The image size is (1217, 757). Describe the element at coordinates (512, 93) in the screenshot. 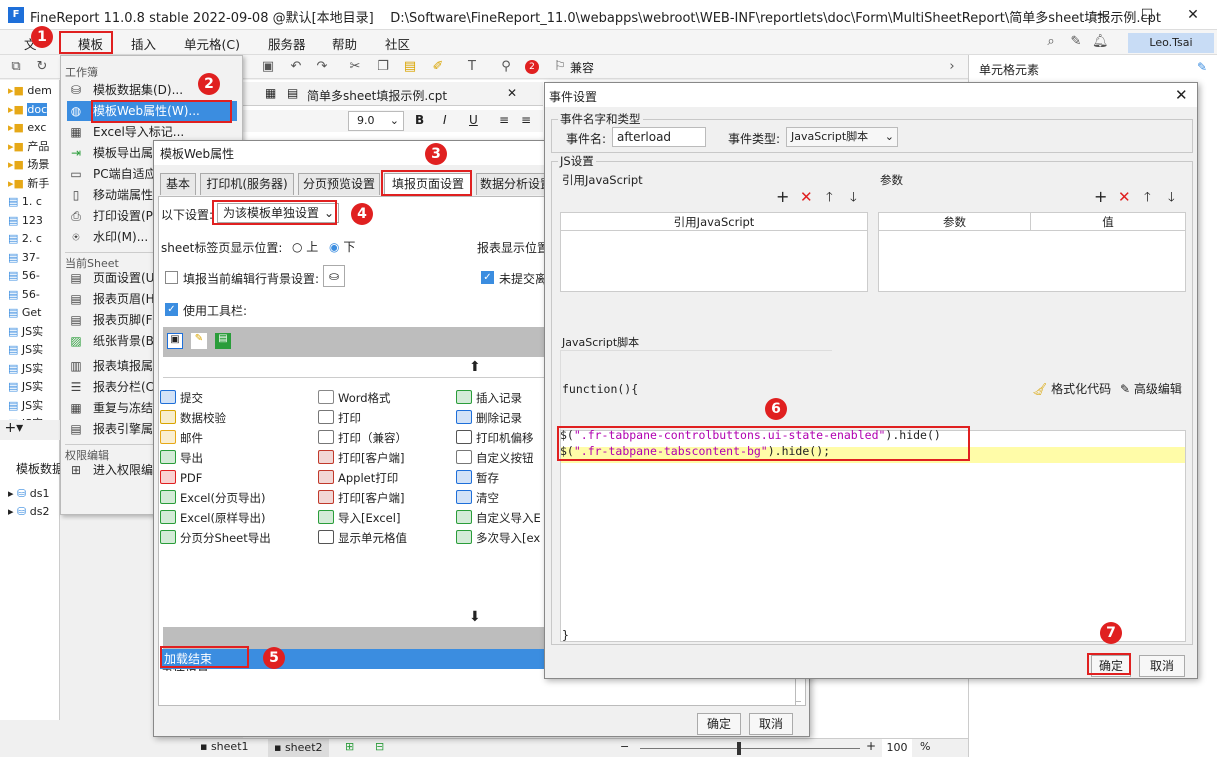

I see `close-tab-icon: ✕` at that location.